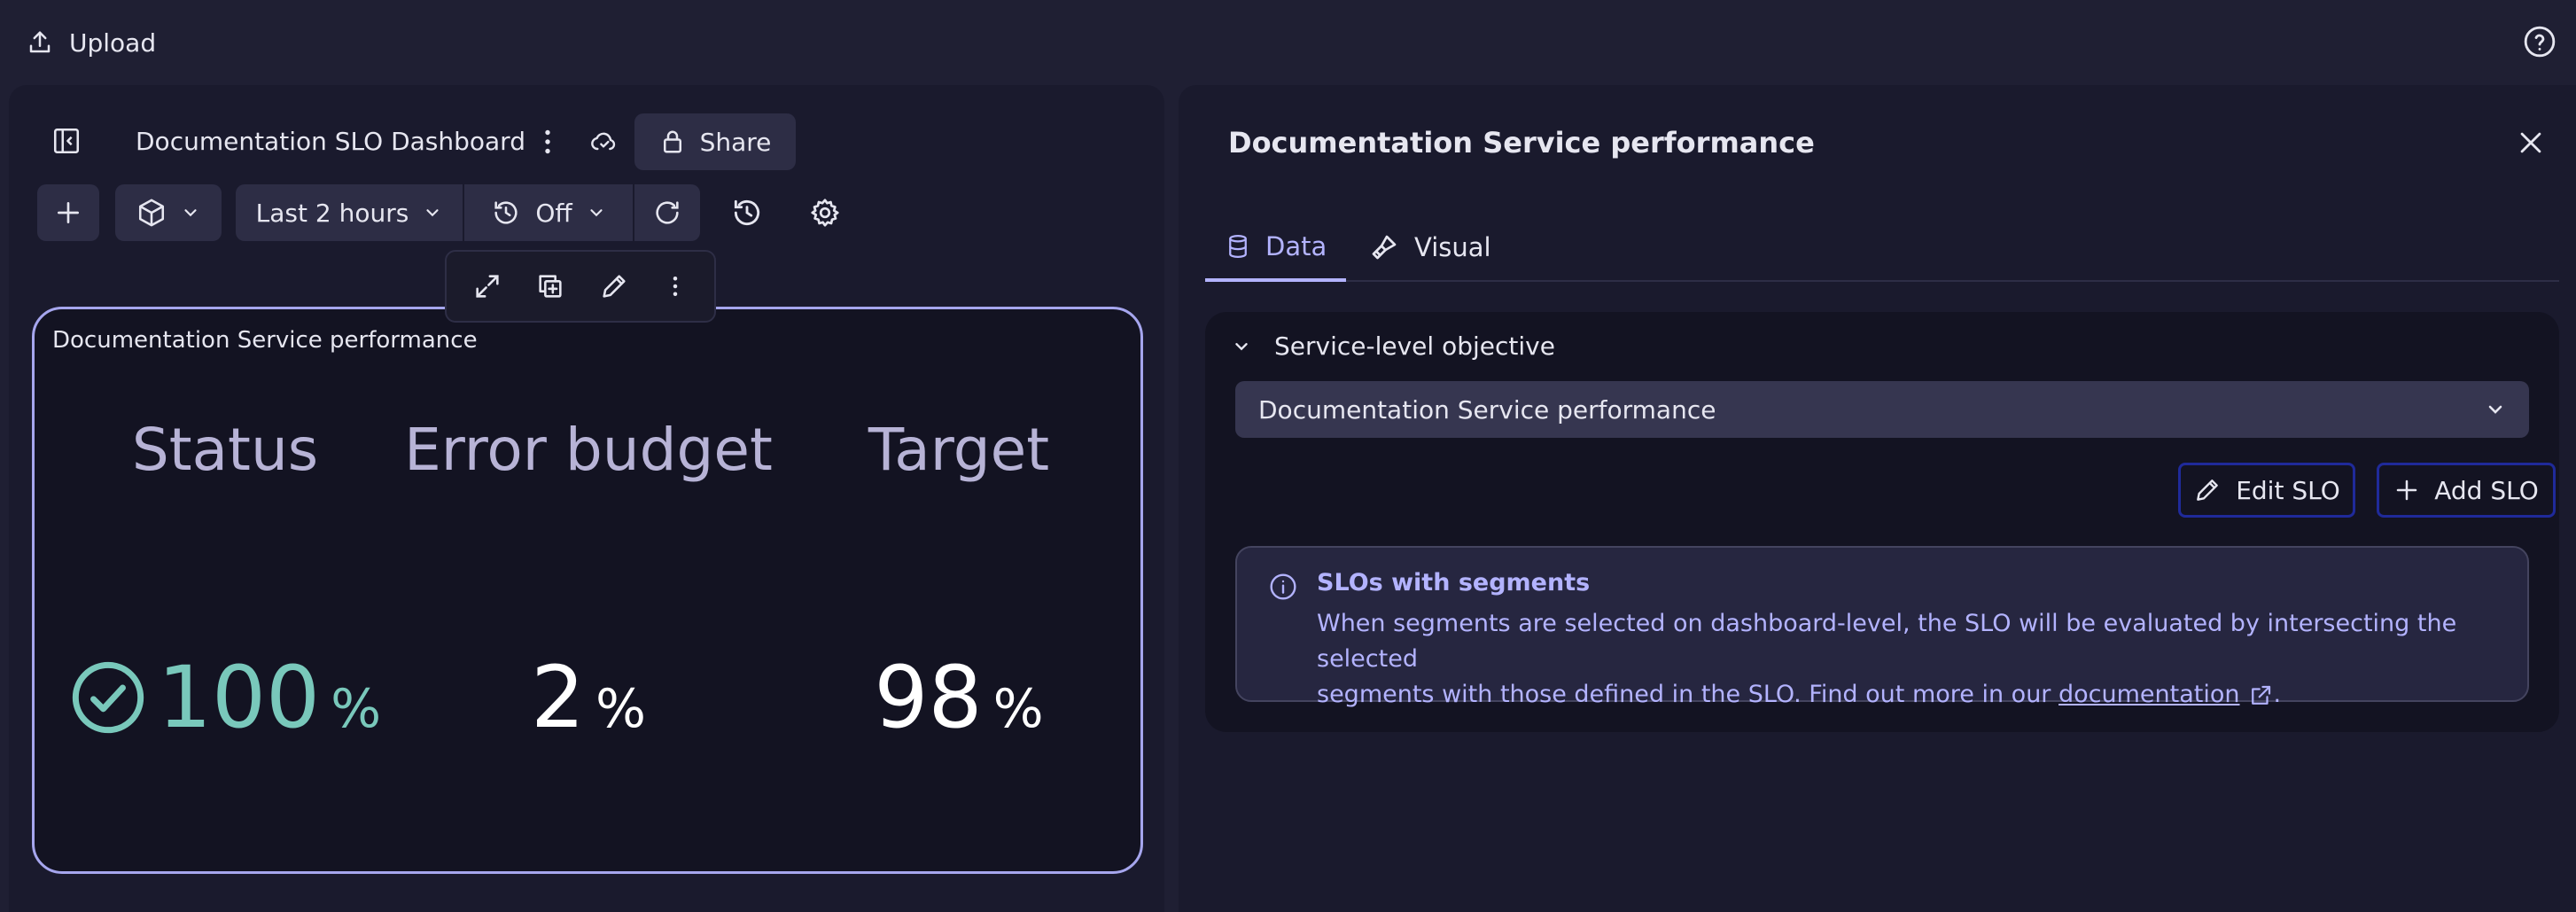  What do you see at coordinates (2208, 490) in the screenshot?
I see `pencil-icon` at bounding box center [2208, 490].